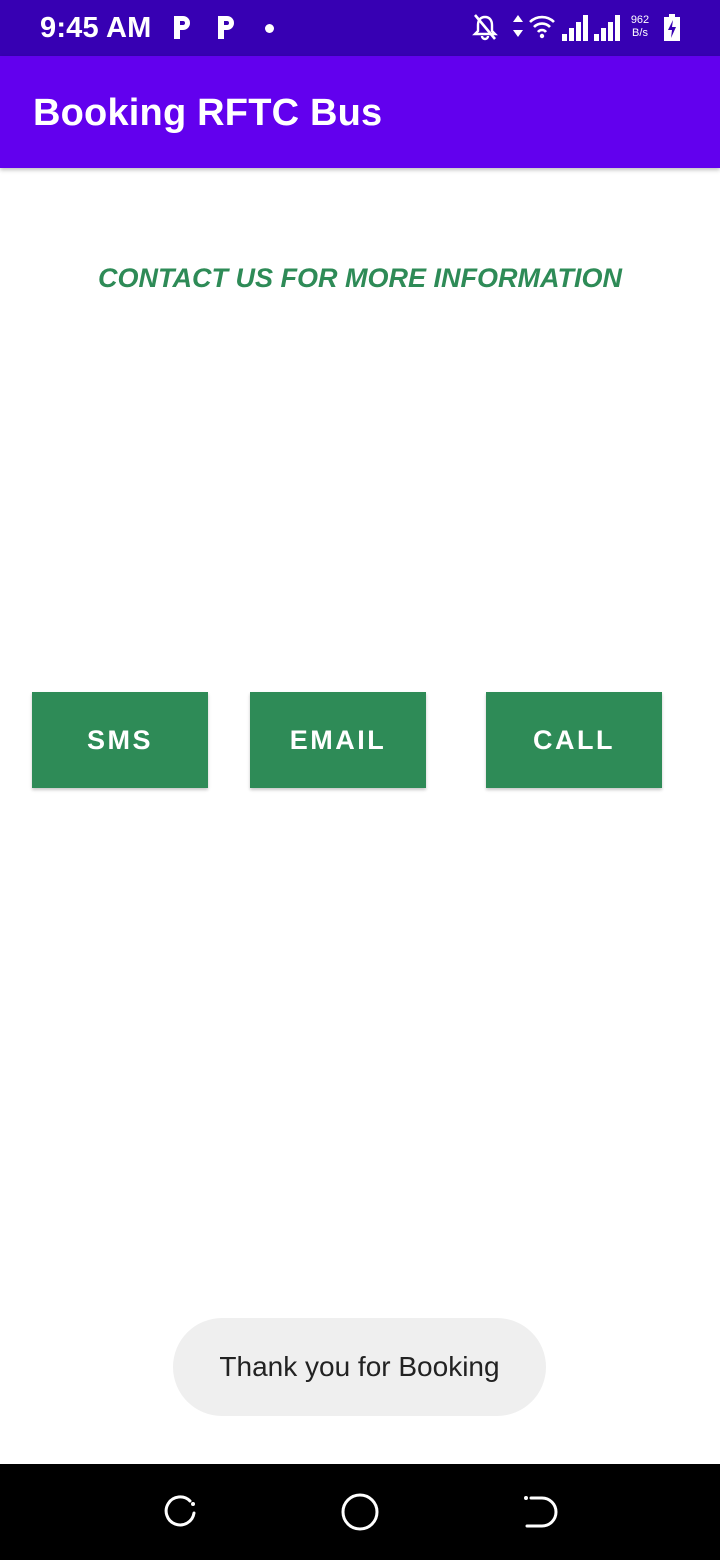 The width and height of the screenshot is (720, 1560). What do you see at coordinates (269, 28) in the screenshot?
I see `dot-icon` at bounding box center [269, 28].